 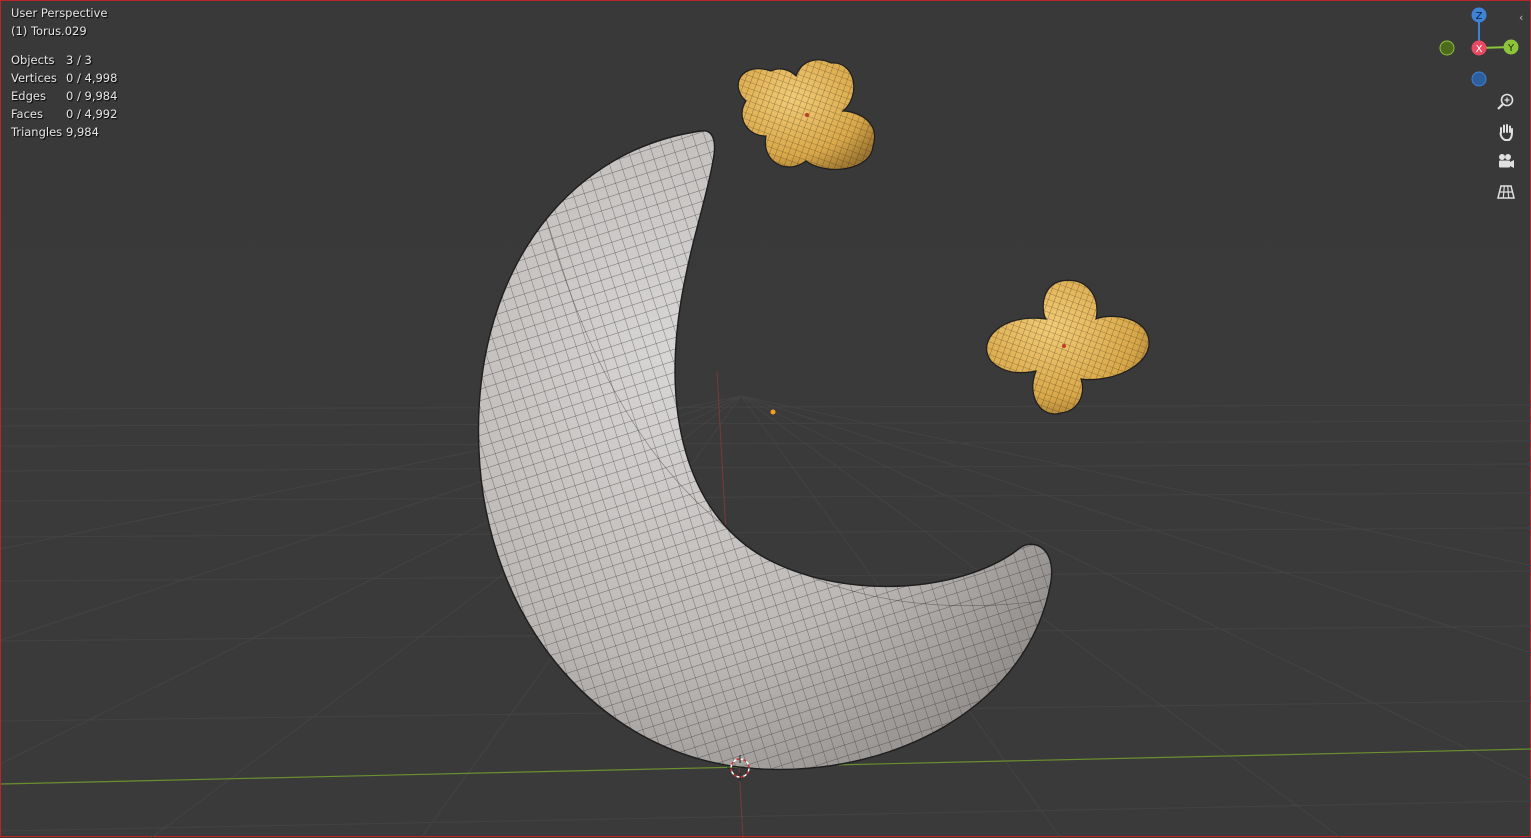 I want to click on hand-icon, so click(x=1506, y=132).